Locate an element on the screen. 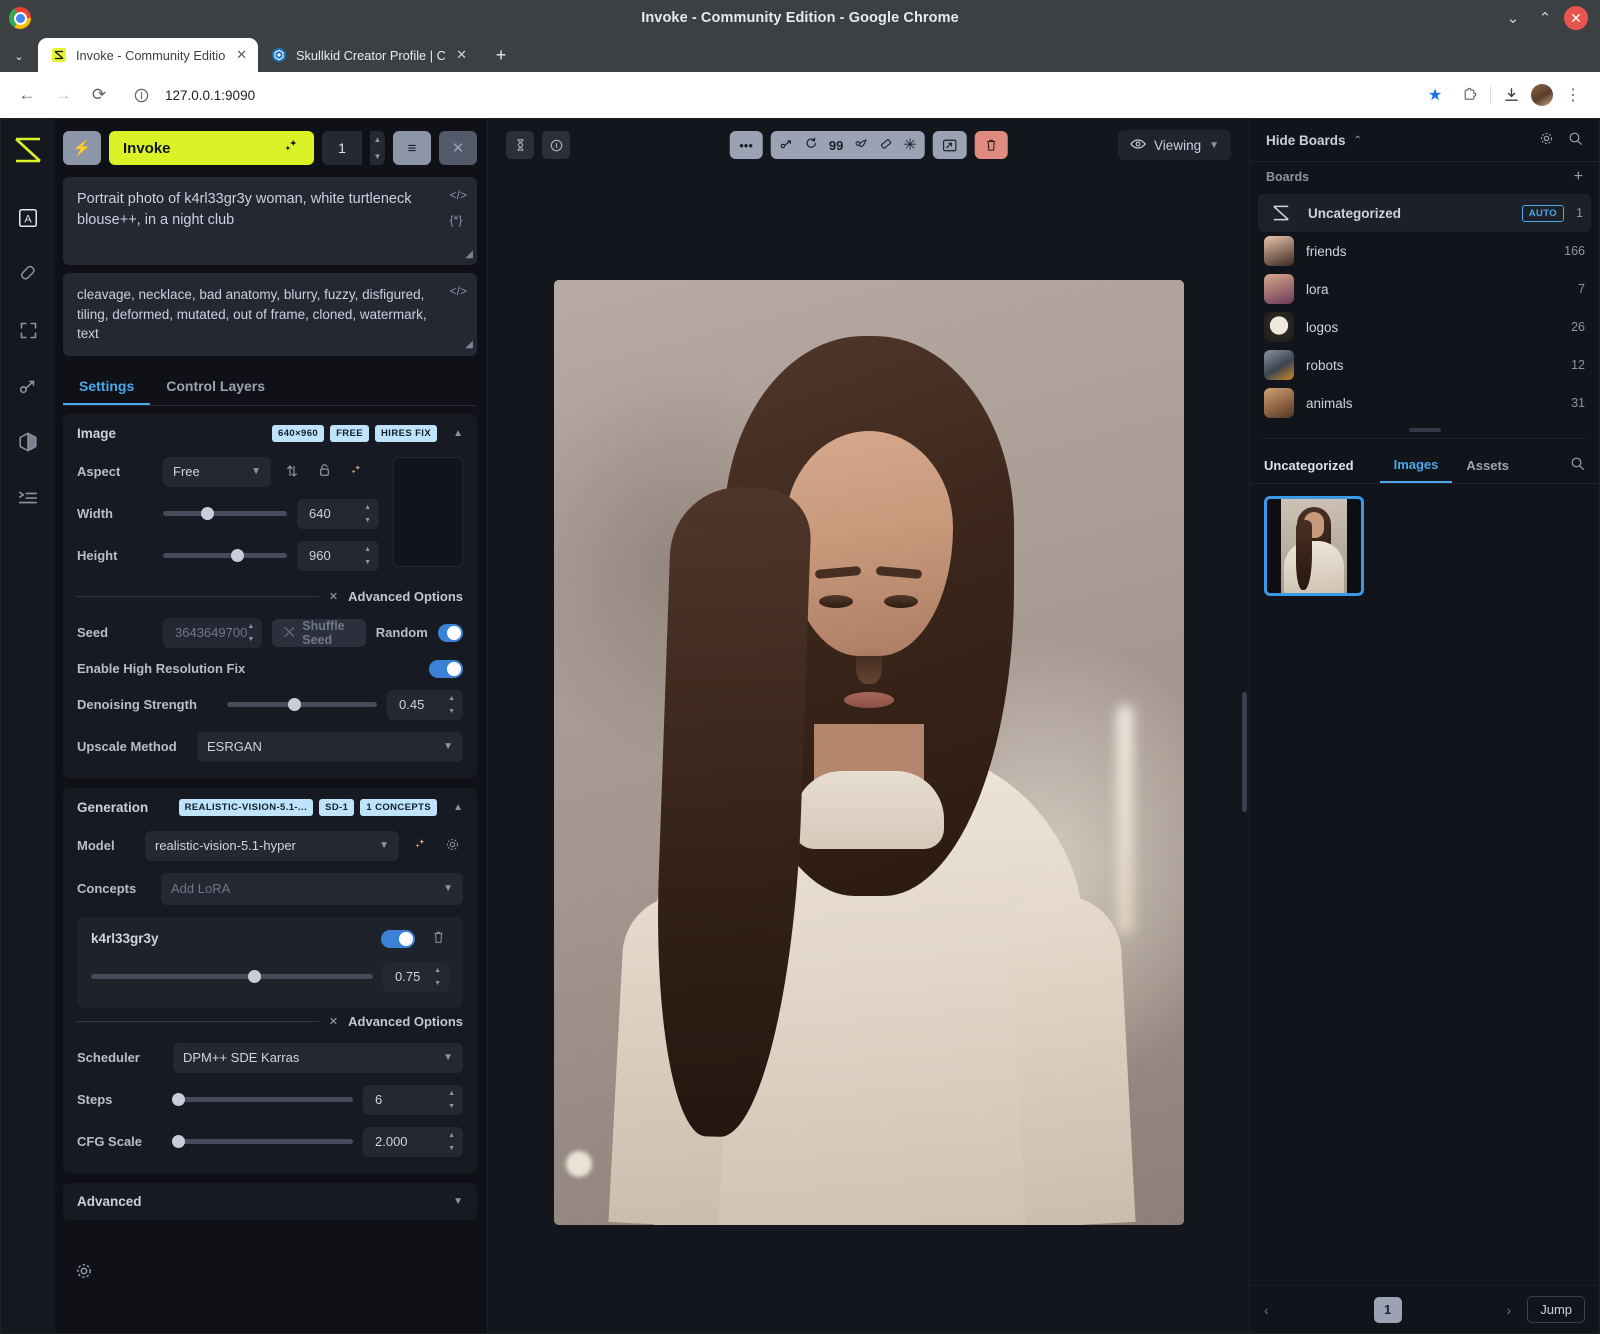  sidebar-item-upscale-expand is located at coordinates (28, 330).